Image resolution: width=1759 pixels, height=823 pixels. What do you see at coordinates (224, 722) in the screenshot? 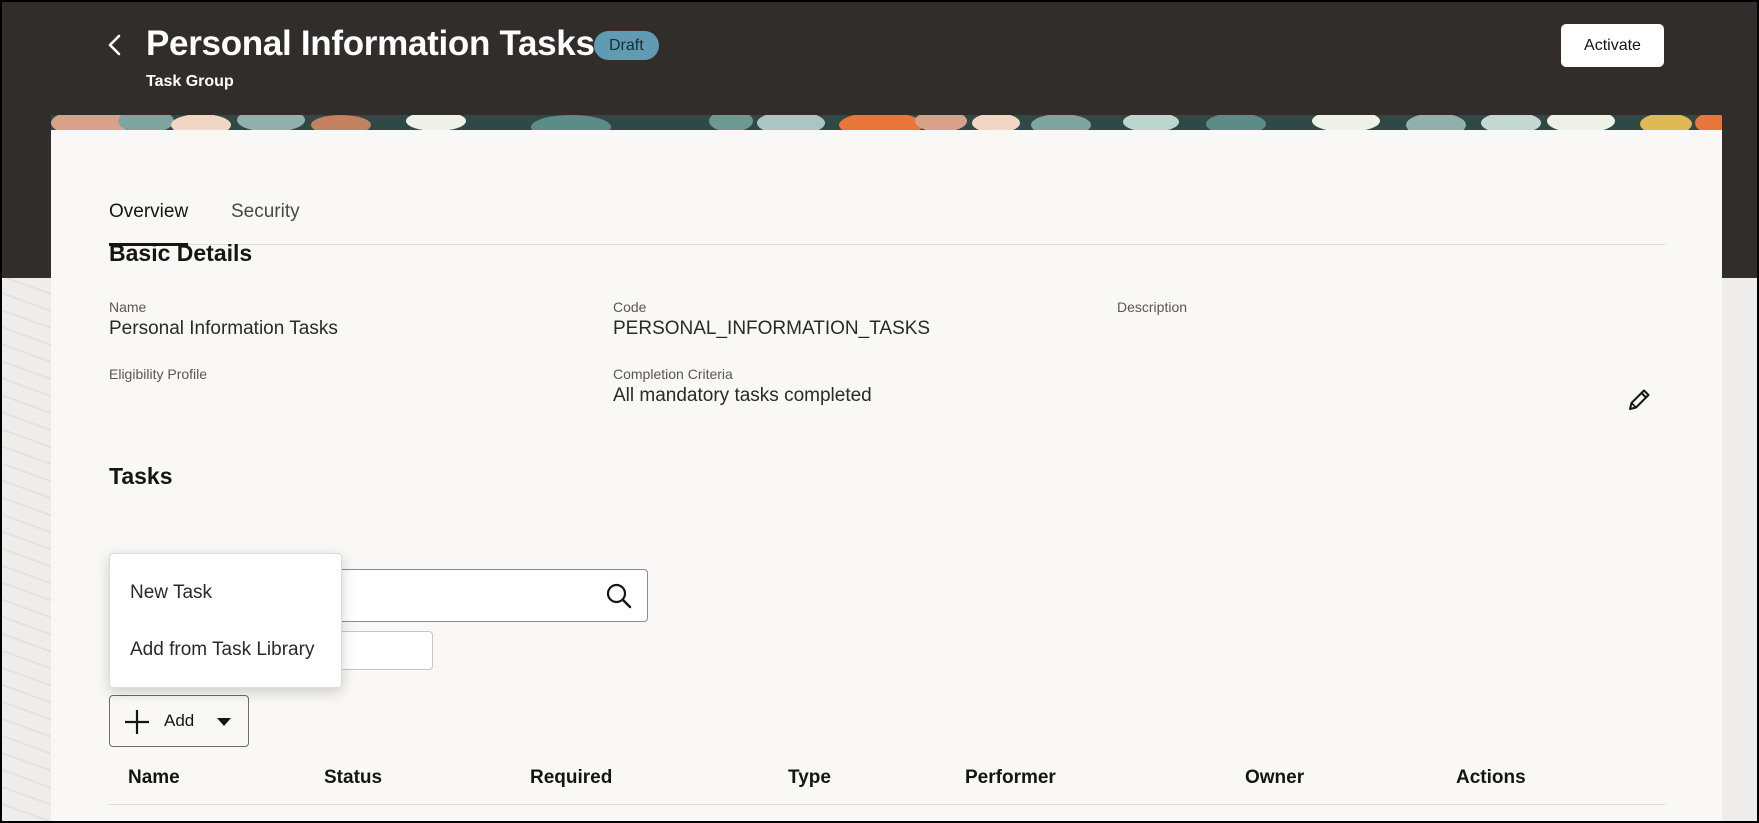
I see `caret-down-icon` at bounding box center [224, 722].